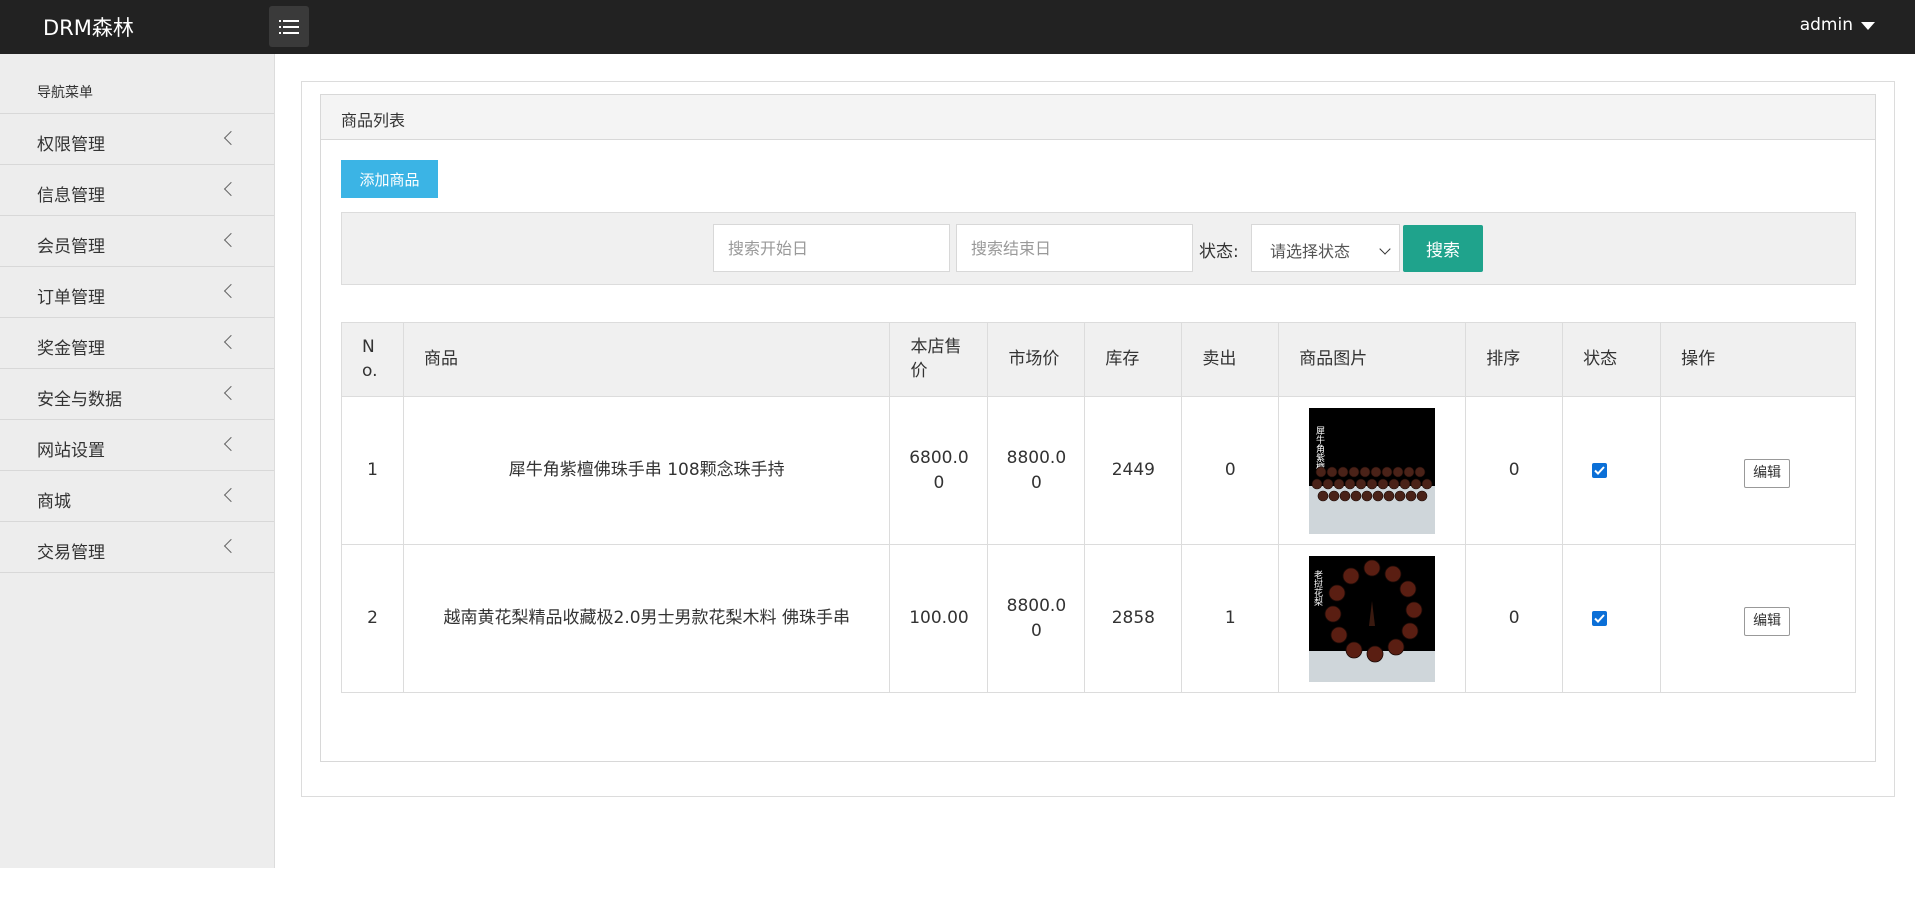  Describe the element at coordinates (372, 359) in the screenshot. I see `col-header-no: No.` at that location.